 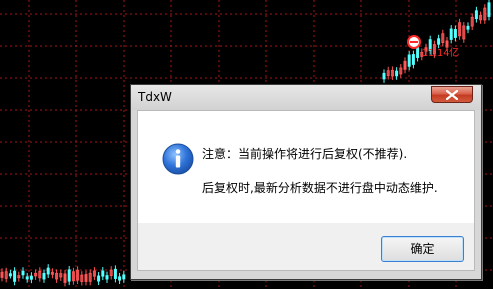 I want to click on info-icon, so click(x=178, y=159).